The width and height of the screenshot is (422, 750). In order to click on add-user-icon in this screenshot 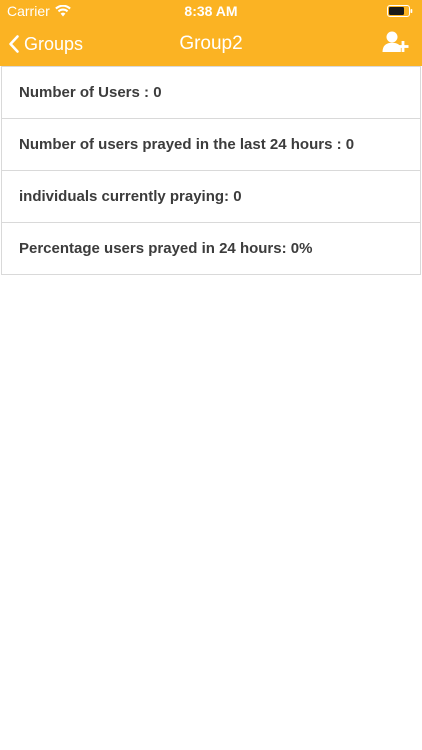, I will do `click(396, 43)`.